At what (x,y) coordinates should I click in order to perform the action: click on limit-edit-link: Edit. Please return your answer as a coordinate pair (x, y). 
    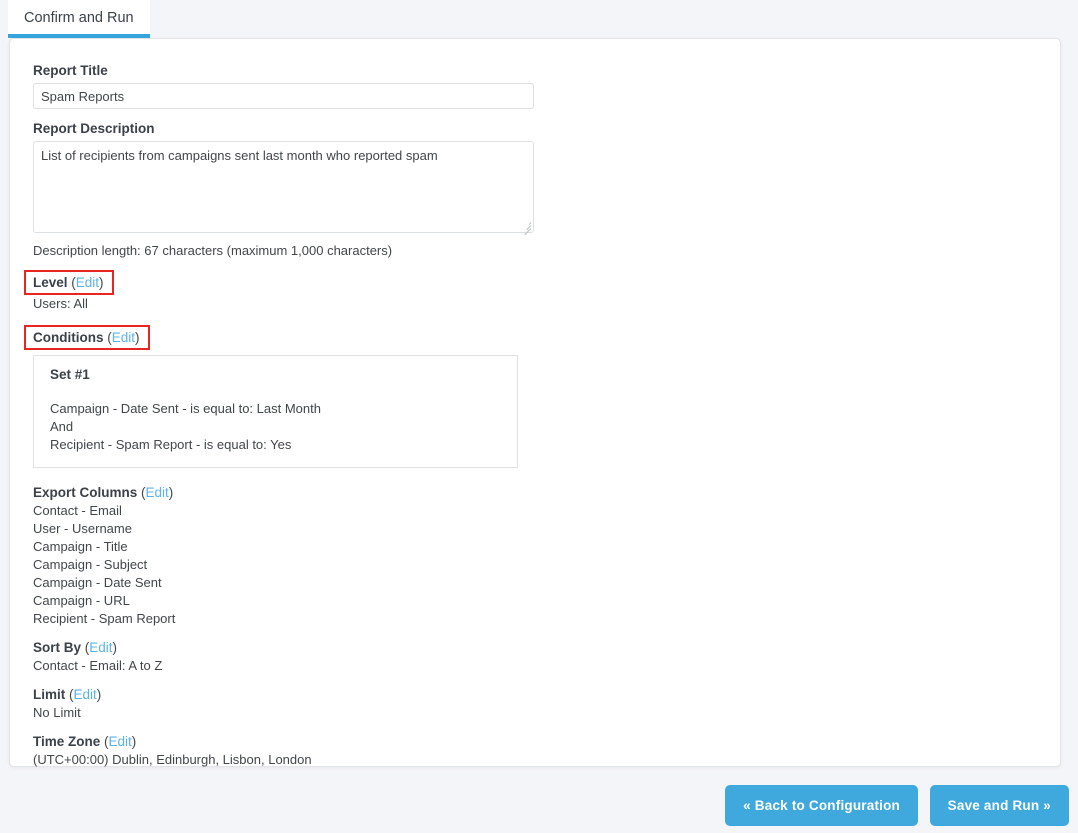
    Looking at the image, I should click on (85, 694).